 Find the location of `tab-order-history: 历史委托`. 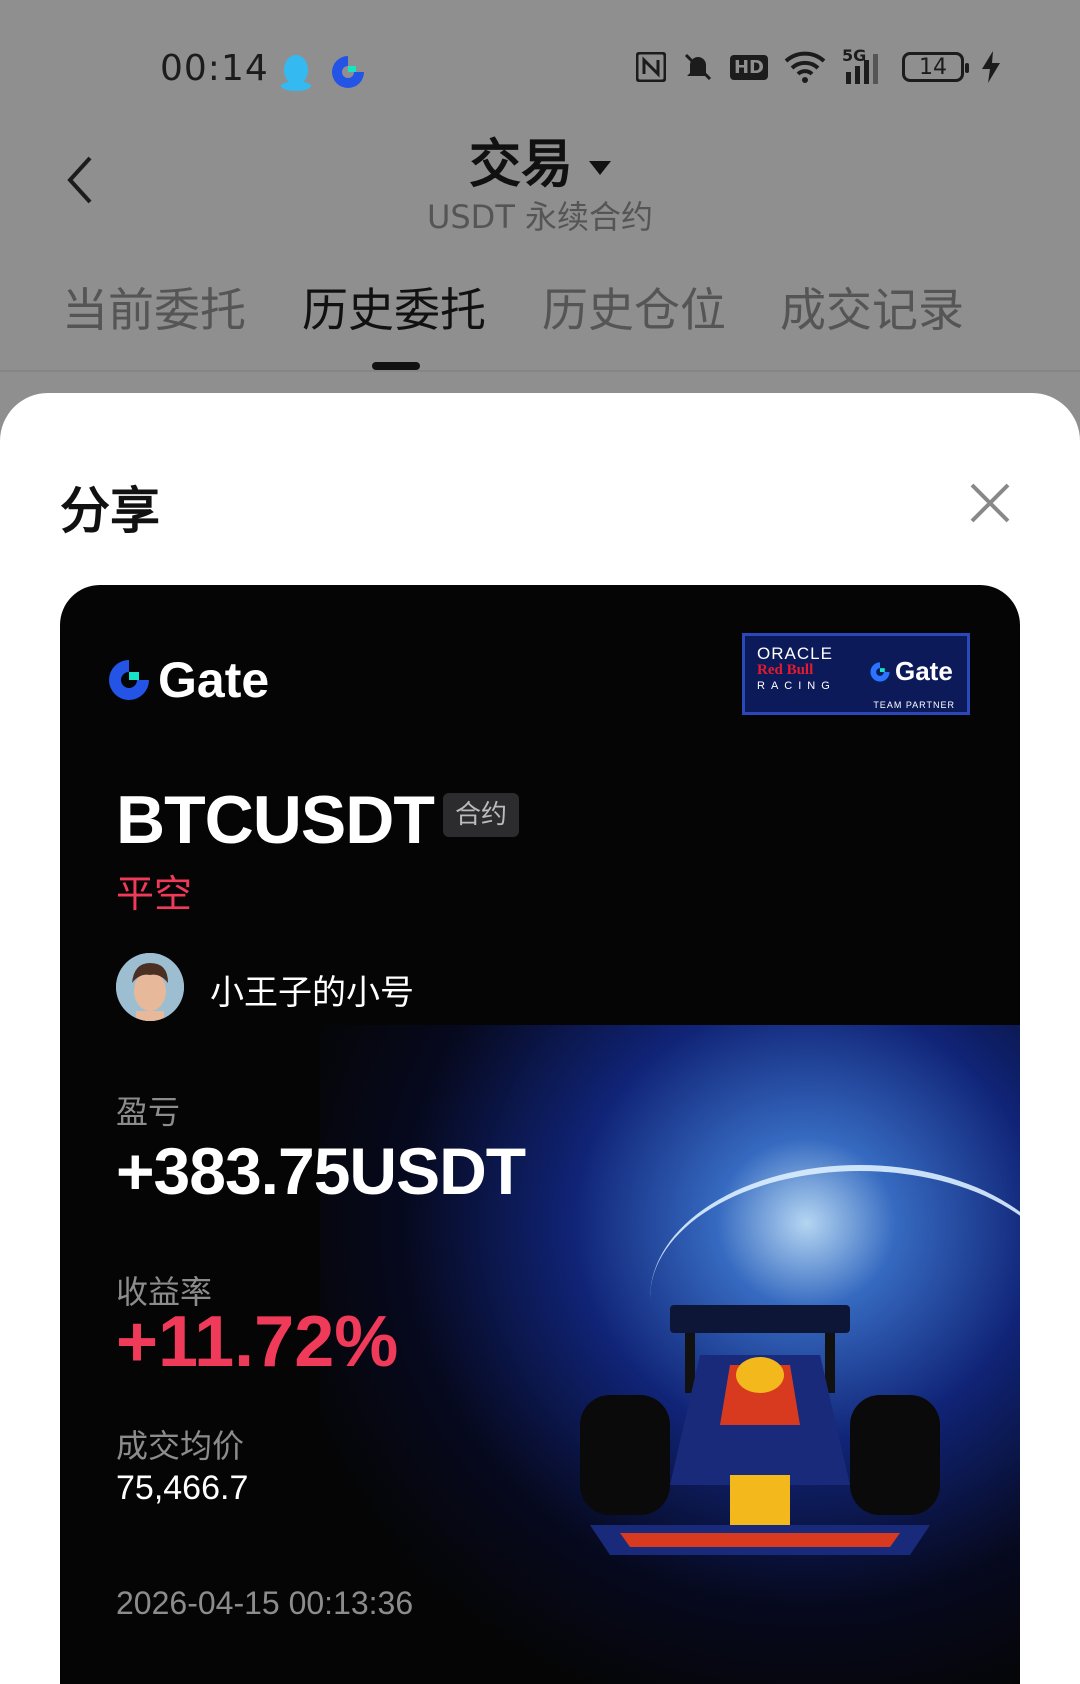

tab-order-history: 历史委托 is located at coordinates (394, 307).